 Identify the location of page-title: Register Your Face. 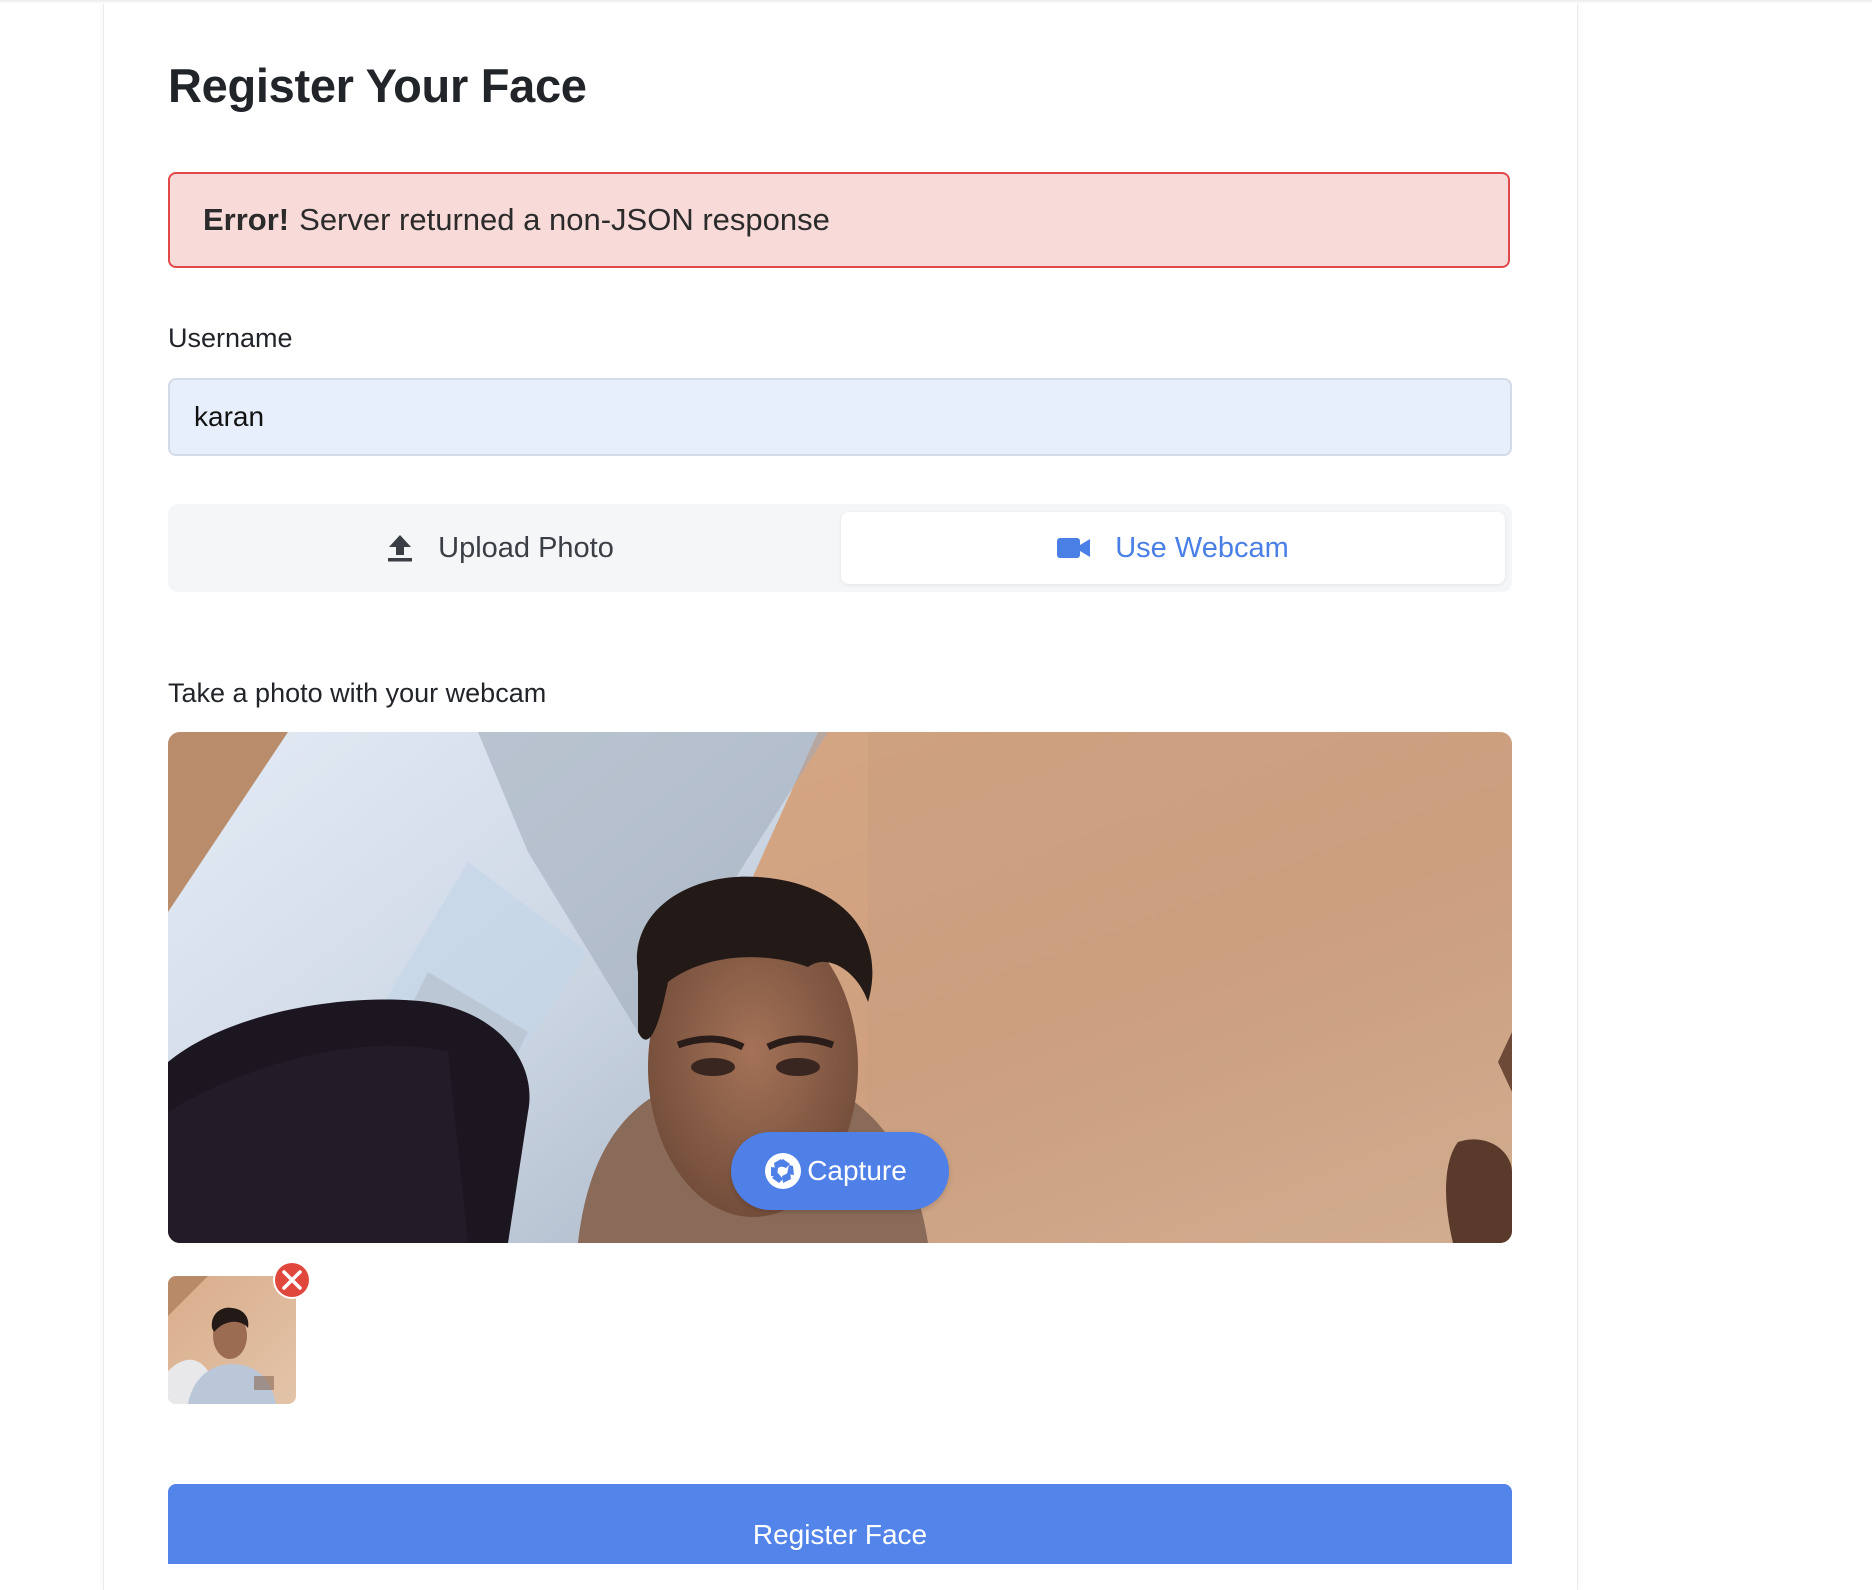
(377, 85).